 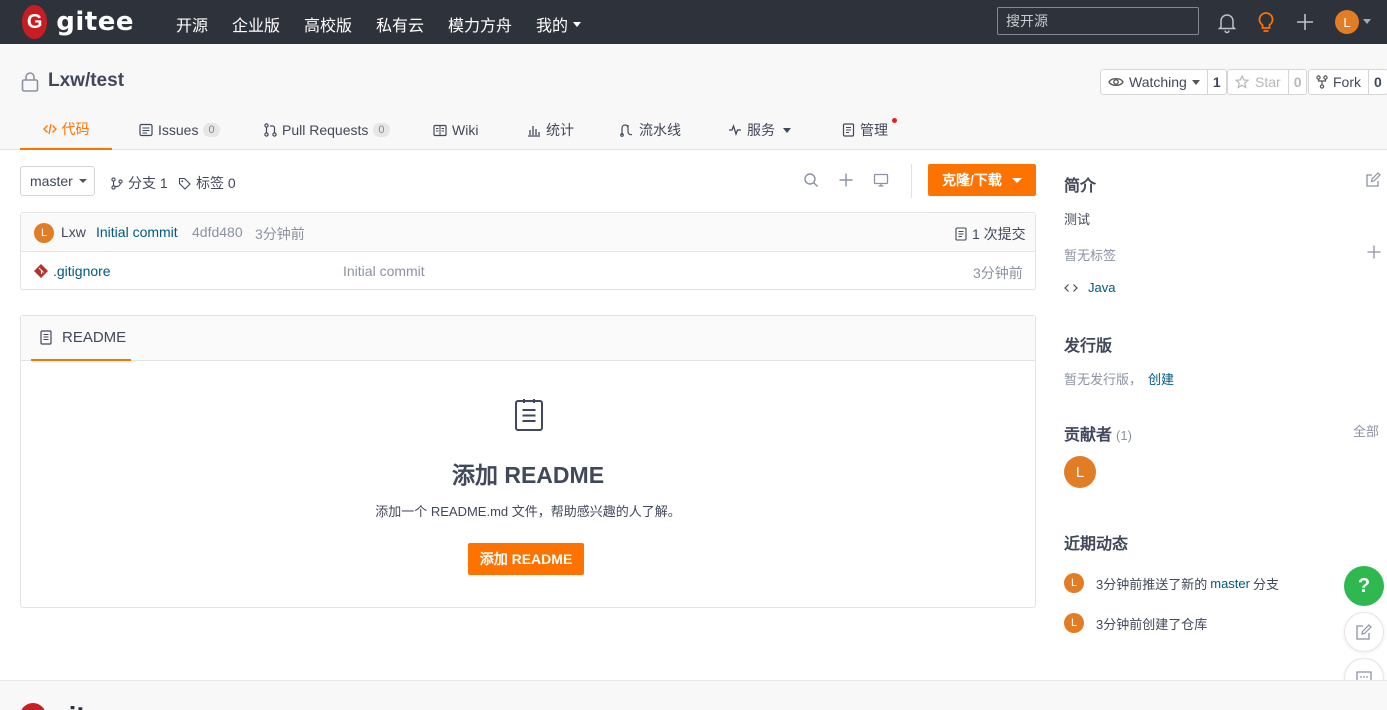 What do you see at coordinates (400, 24) in the screenshot?
I see `nav-link-private-cloud: 私有云` at bounding box center [400, 24].